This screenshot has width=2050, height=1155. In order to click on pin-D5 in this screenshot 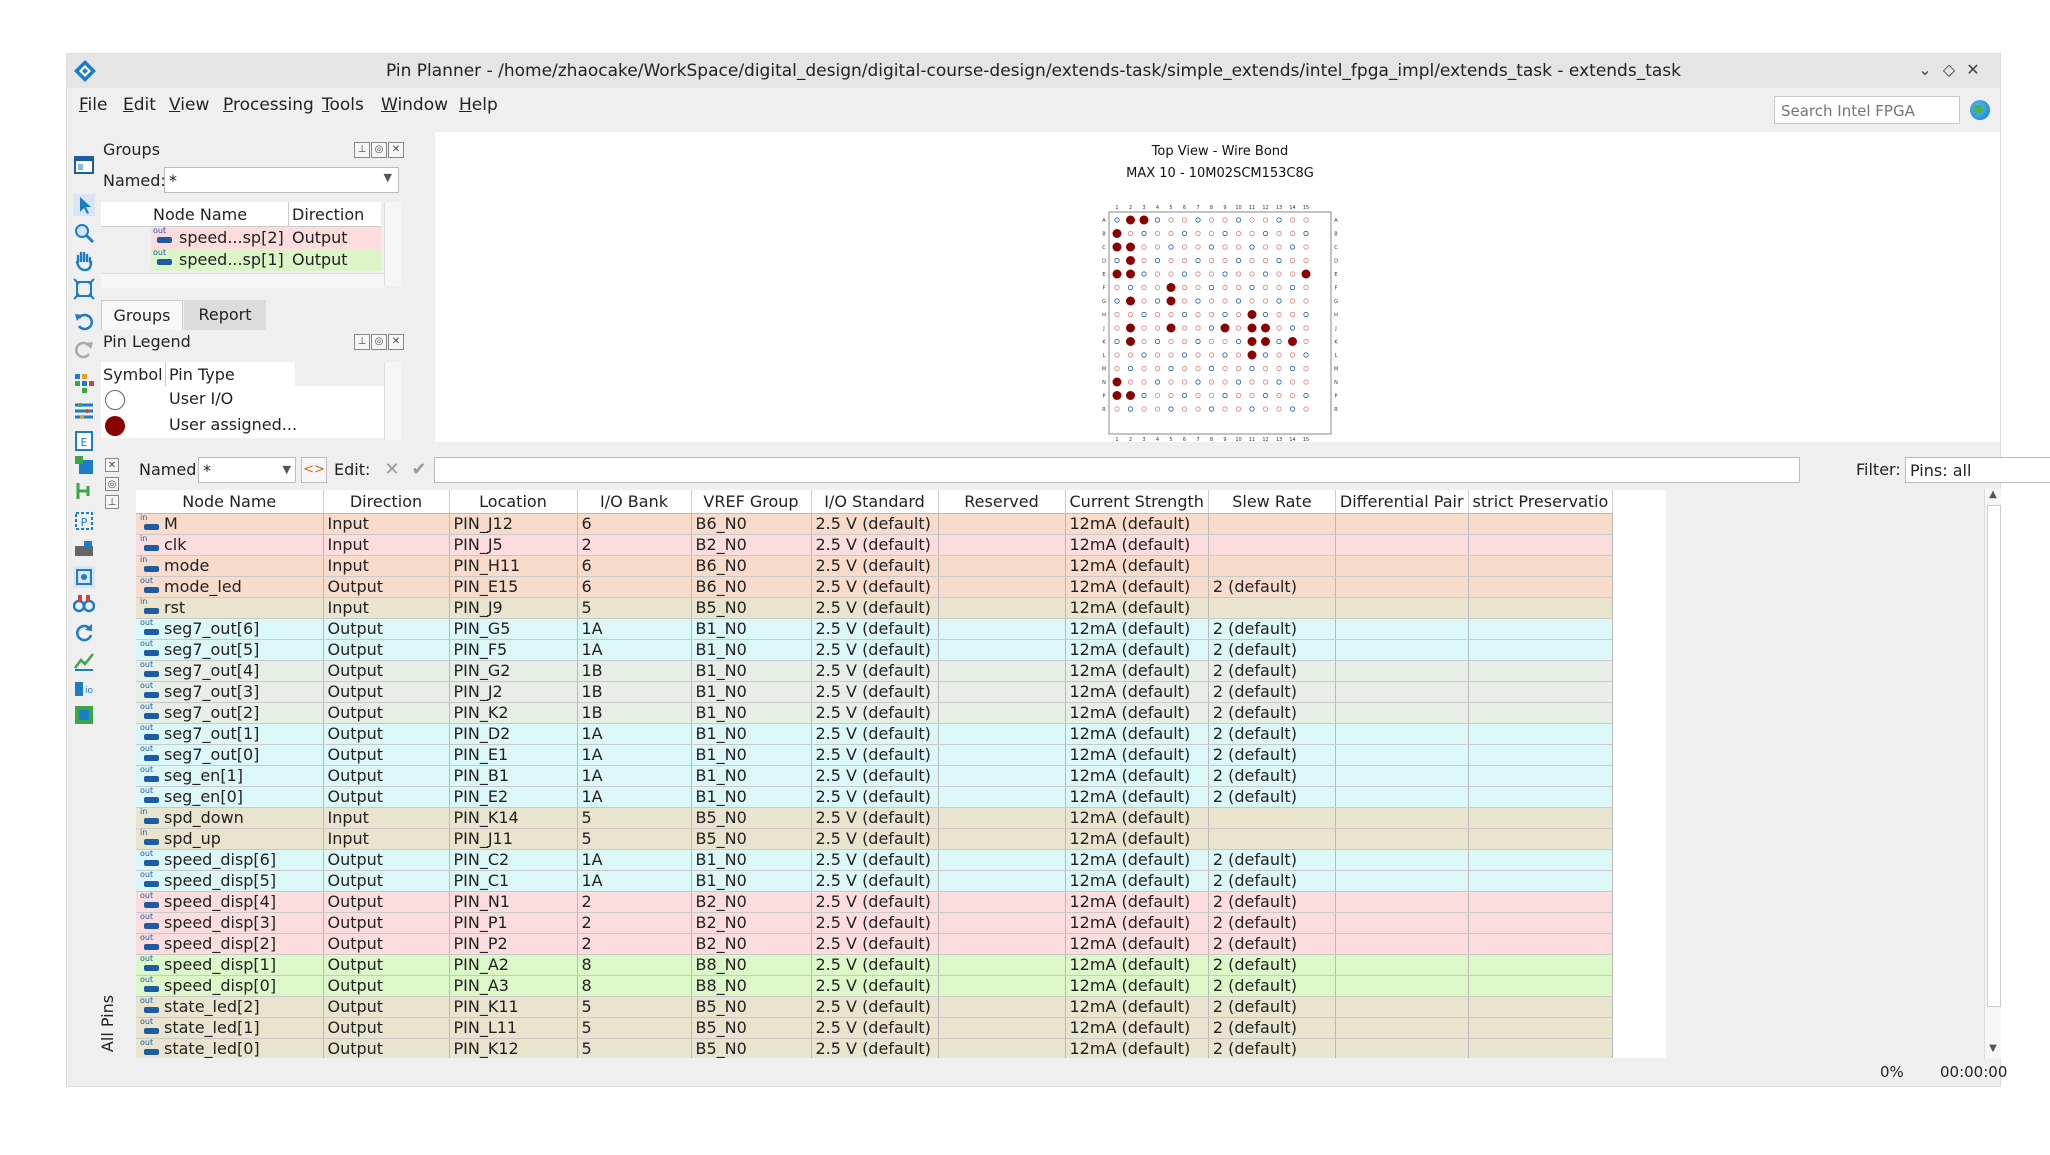, I will do `click(1171, 260)`.